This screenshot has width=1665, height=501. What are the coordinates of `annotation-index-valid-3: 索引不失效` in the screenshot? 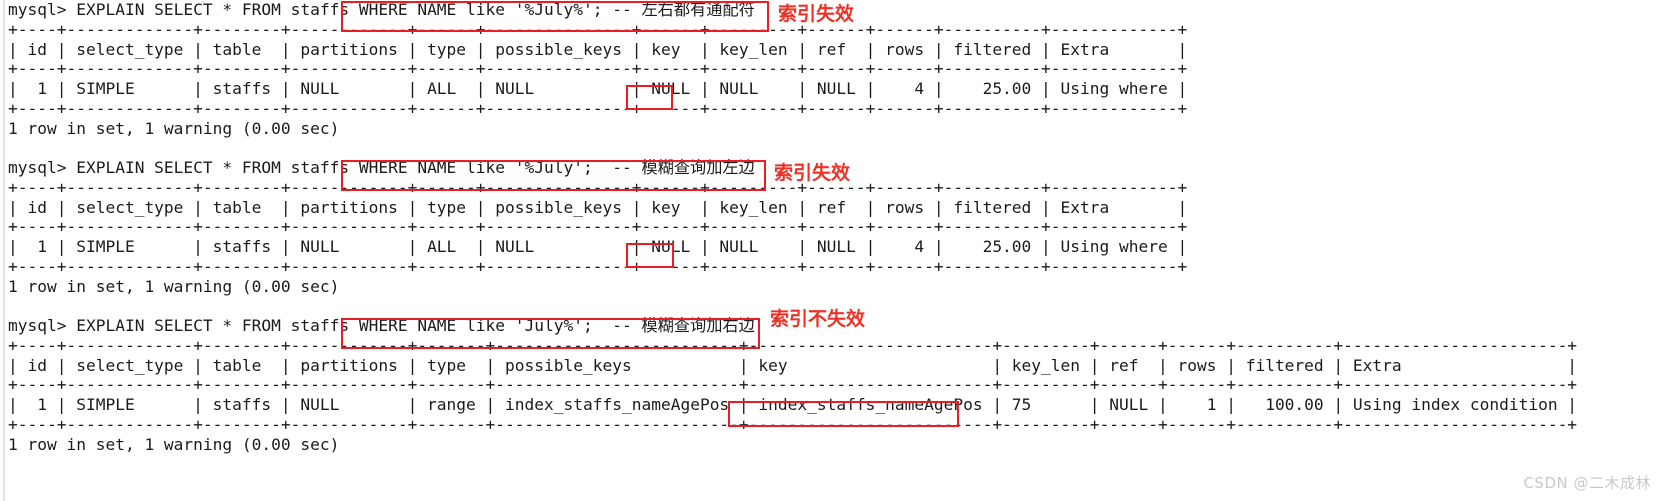 It's located at (818, 319).